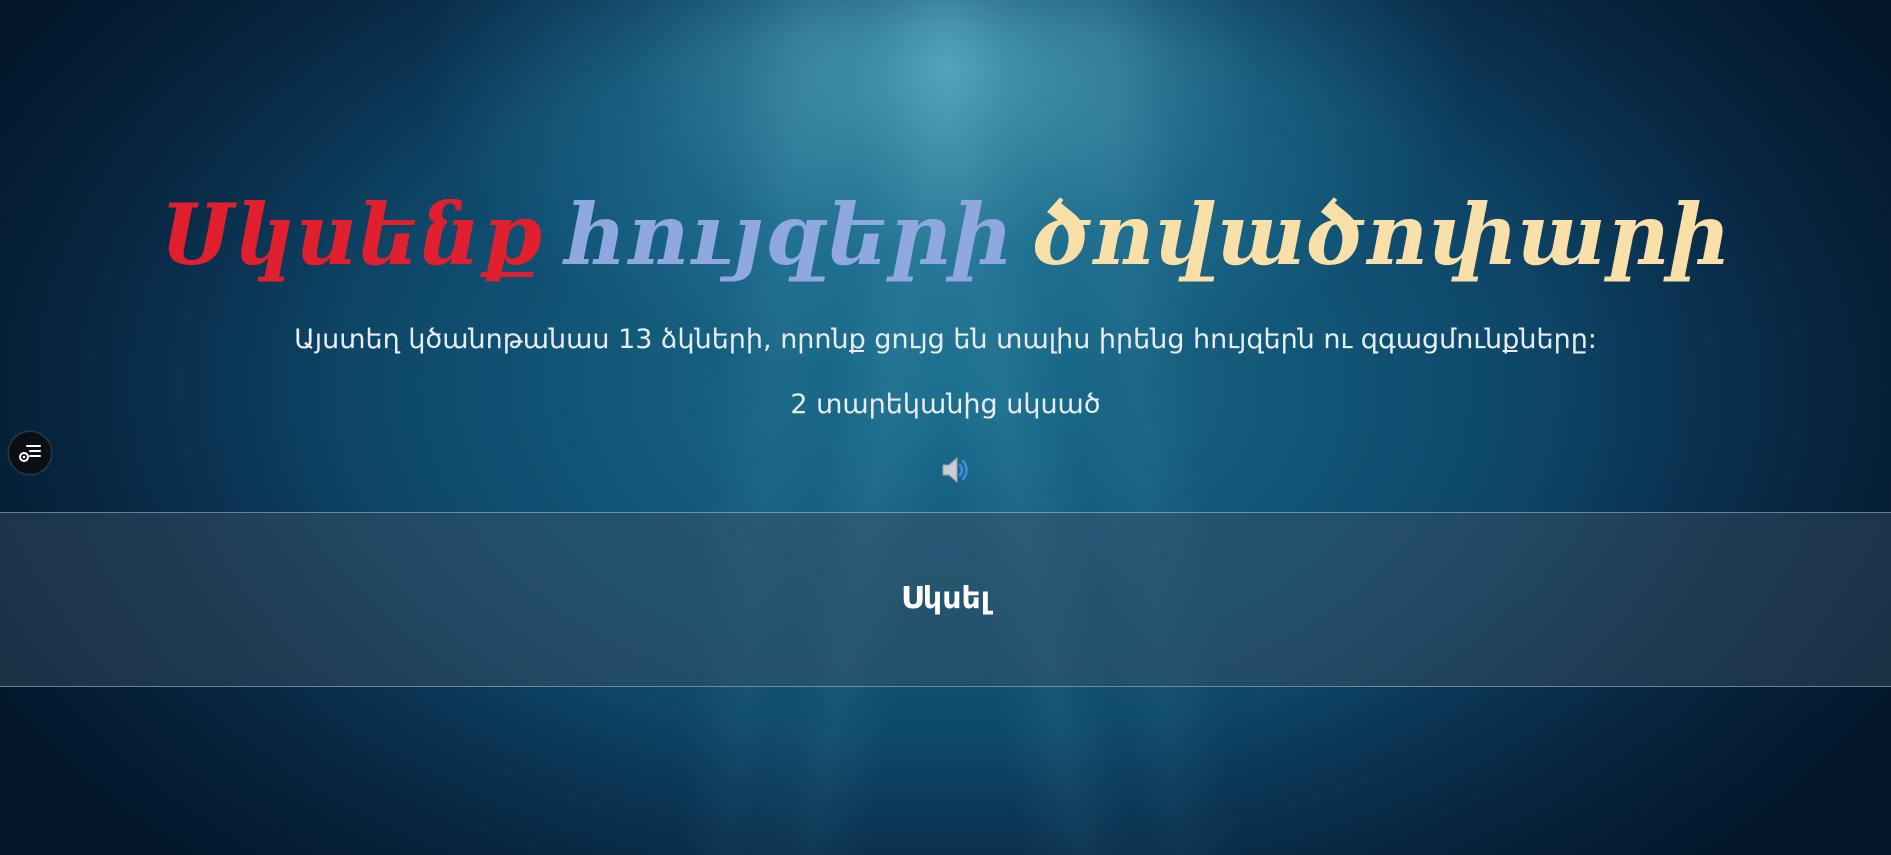 Image resolution: width=1891 pixels, height=855 pixels. Describe the element at coordinates (1381, 234) in the screenshot. I see `title-word-3: ծովածոփարի` at that location.